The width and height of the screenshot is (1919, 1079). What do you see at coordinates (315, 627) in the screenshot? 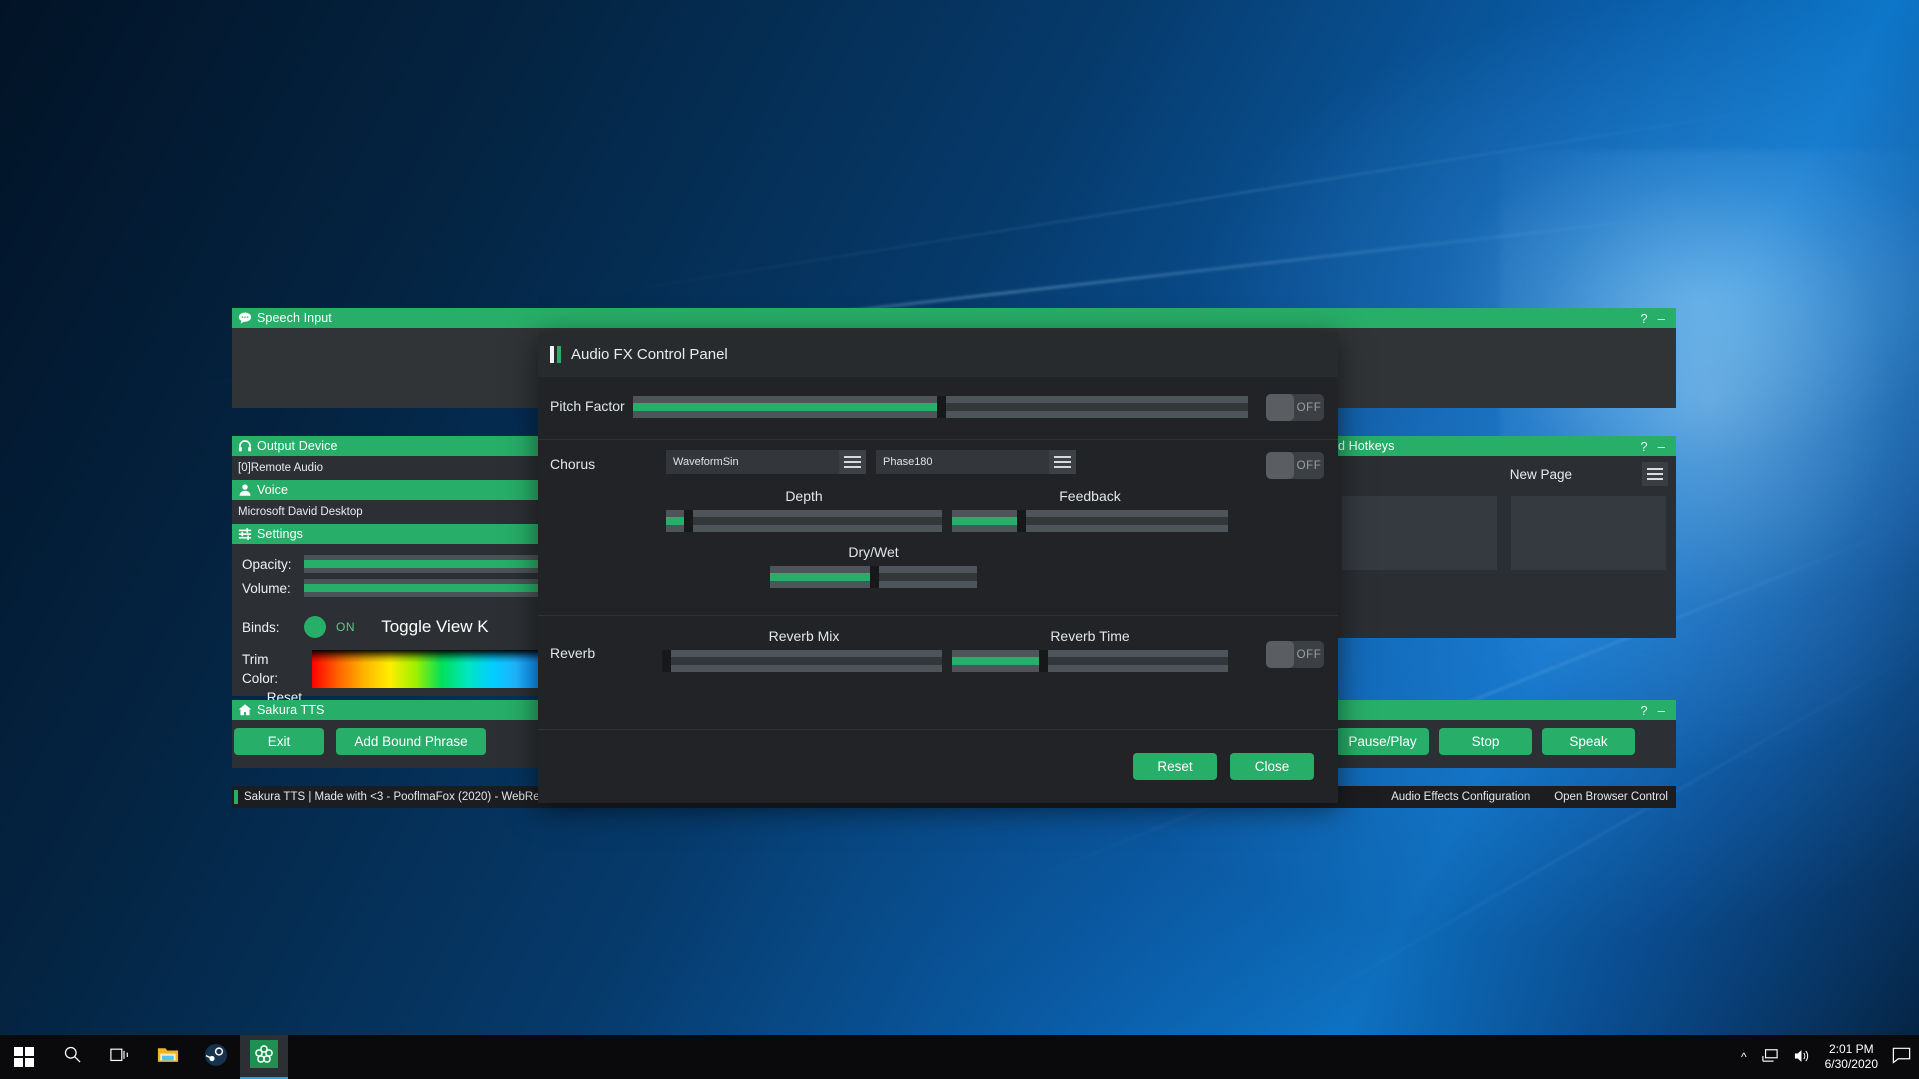
I see `binds-toggle` at bounding box center [315, 627].